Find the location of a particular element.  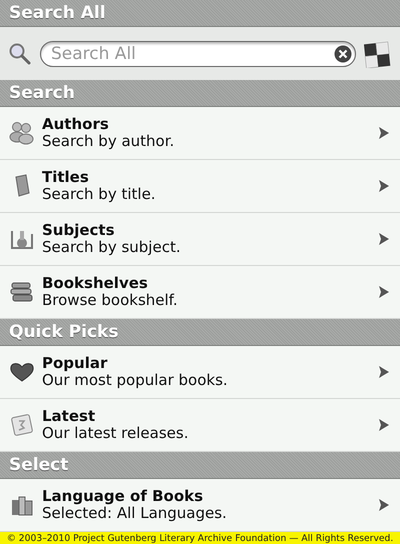

section-title: Select is located at coordinates (38, 465).